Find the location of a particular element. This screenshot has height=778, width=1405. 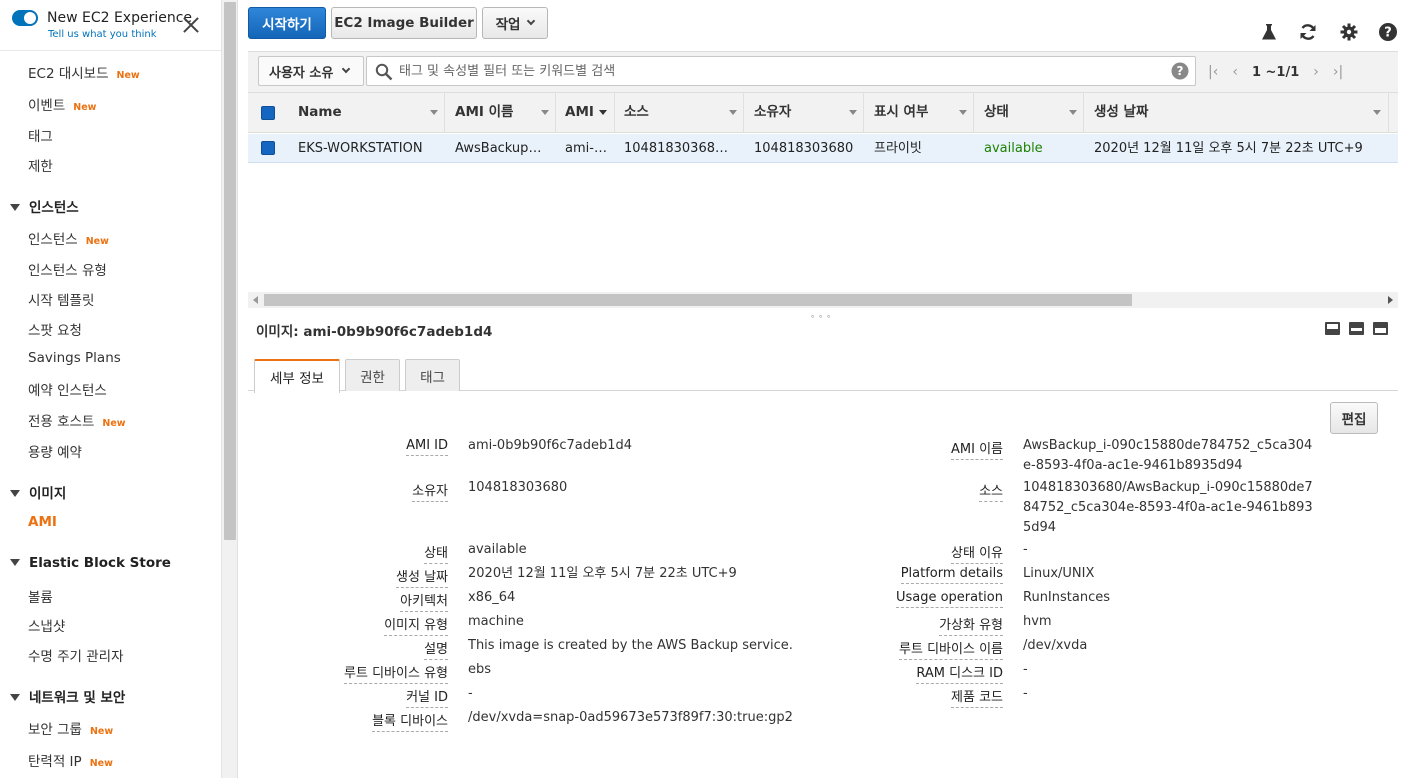

select-all-checkbox is located at coordinates (268, 113).